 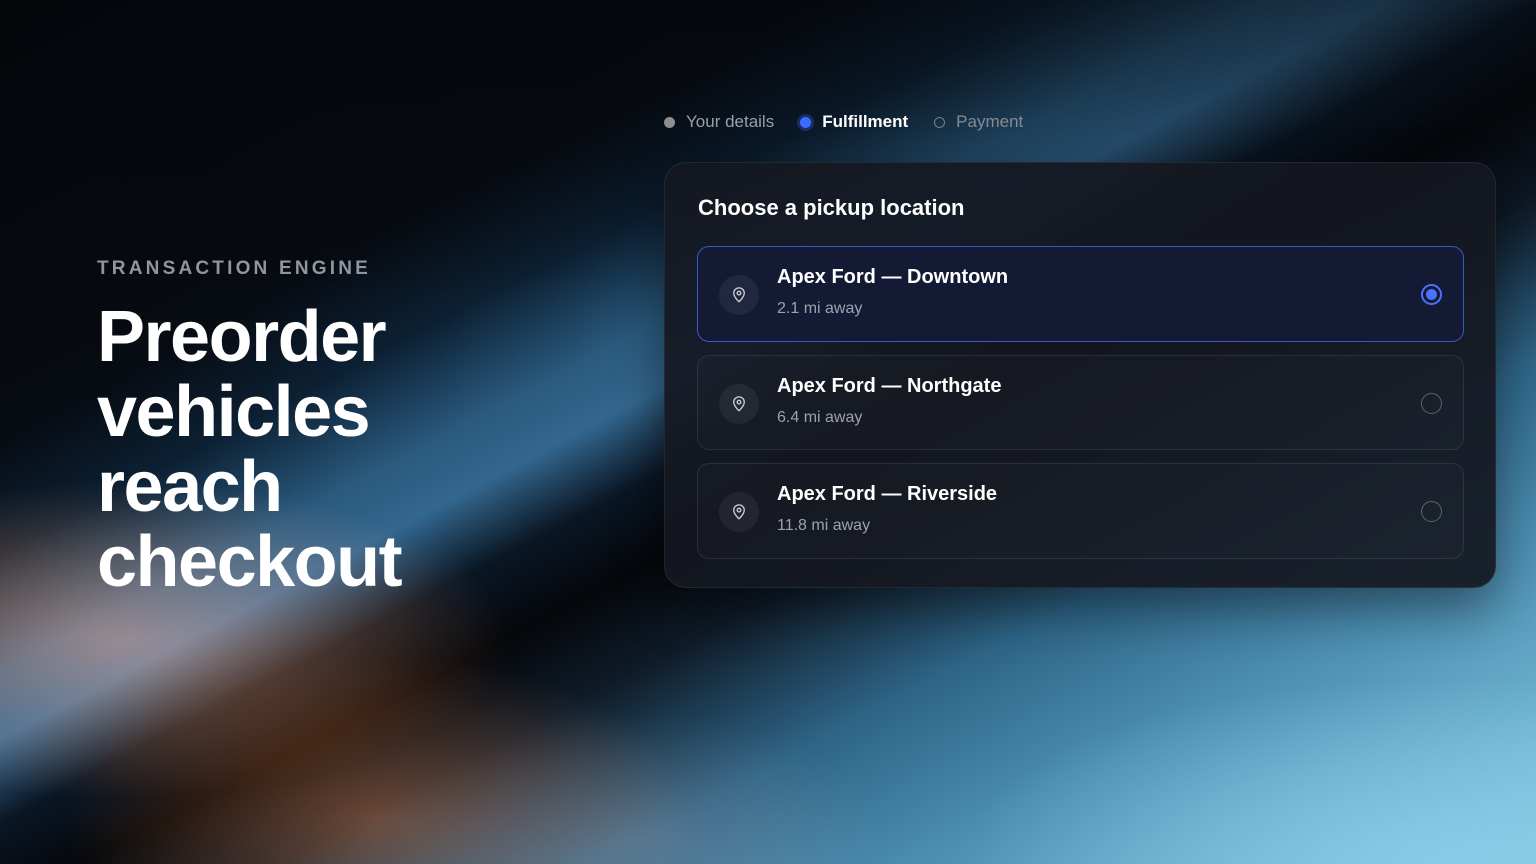 What do you see at coordinates (250, 449) in the screenshot?
I see `hero-headline: Preorder vehicles reach checkout` at bounding box center [250, 449].